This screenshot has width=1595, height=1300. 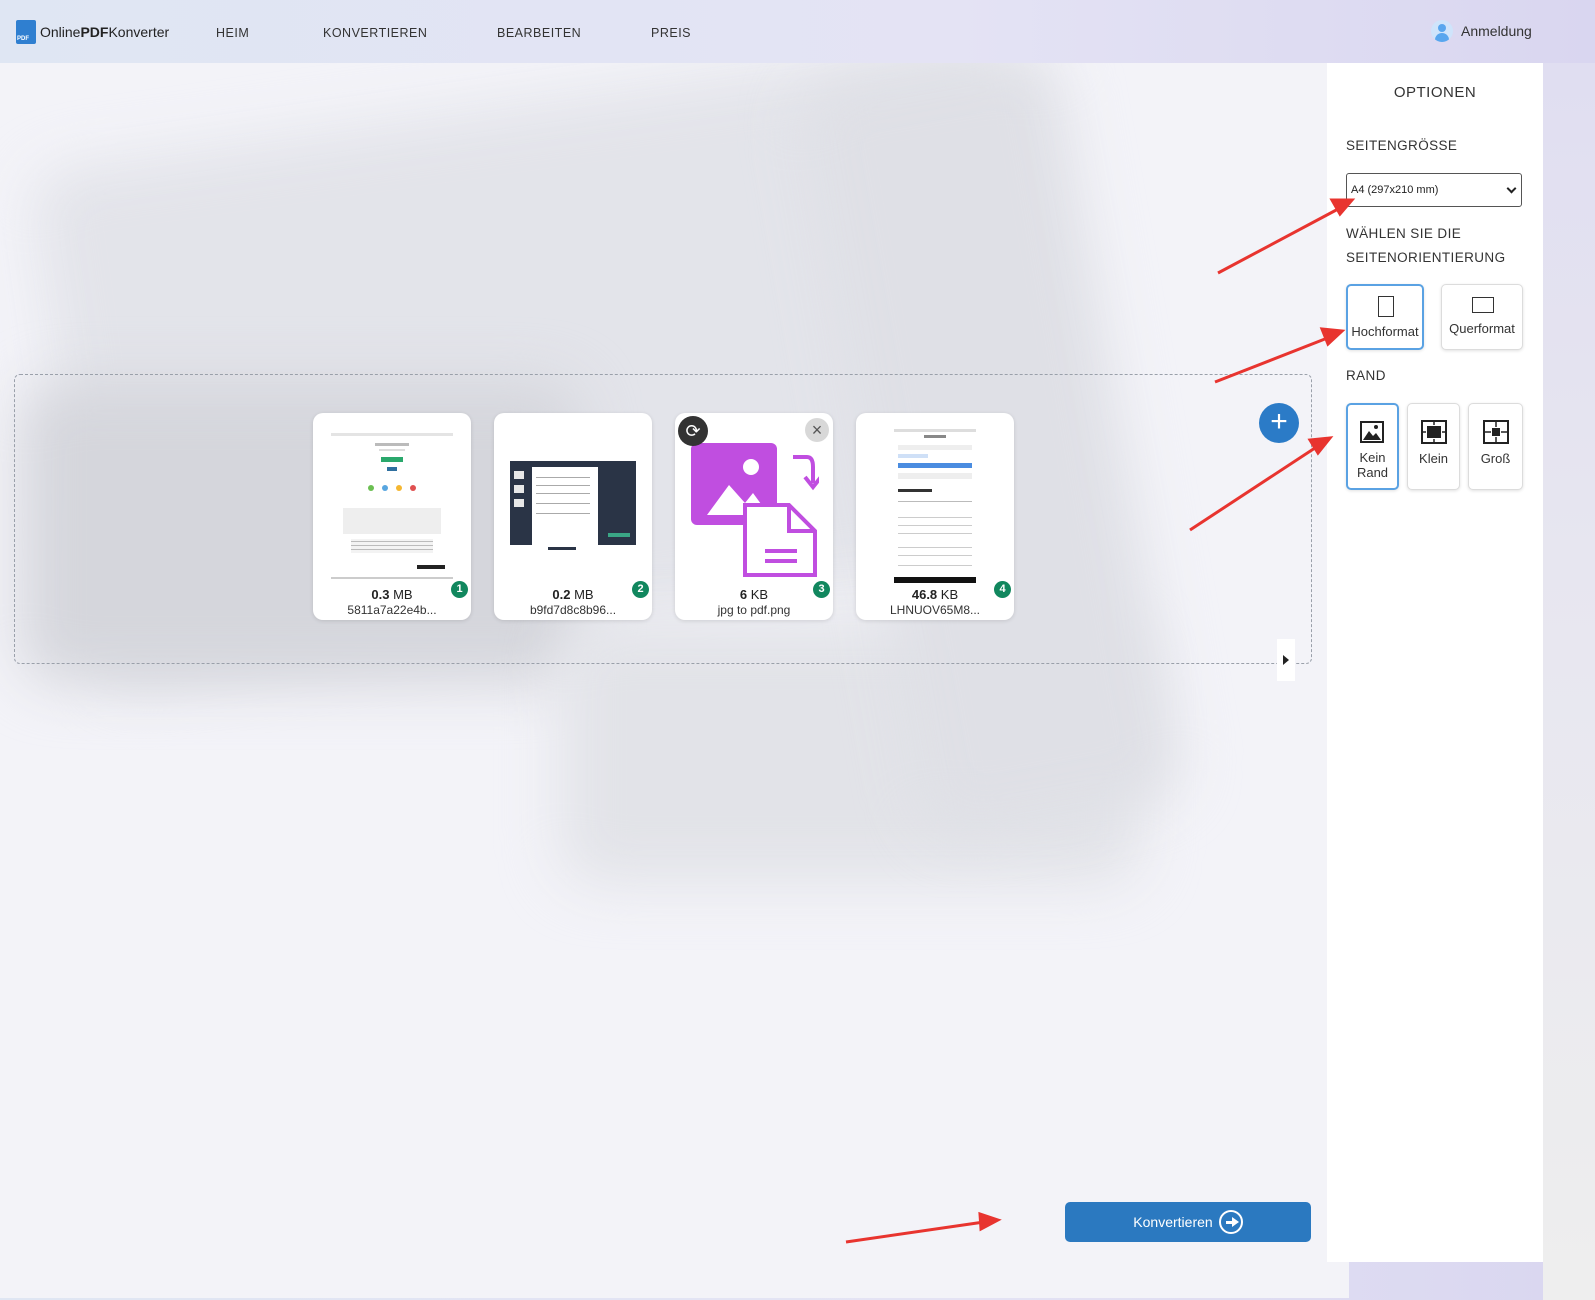 What do you see at coordinates (1230, 1222) in the screenshot?
I see `arrow-right-circle-icon` at bounding box center [1230, 1222].